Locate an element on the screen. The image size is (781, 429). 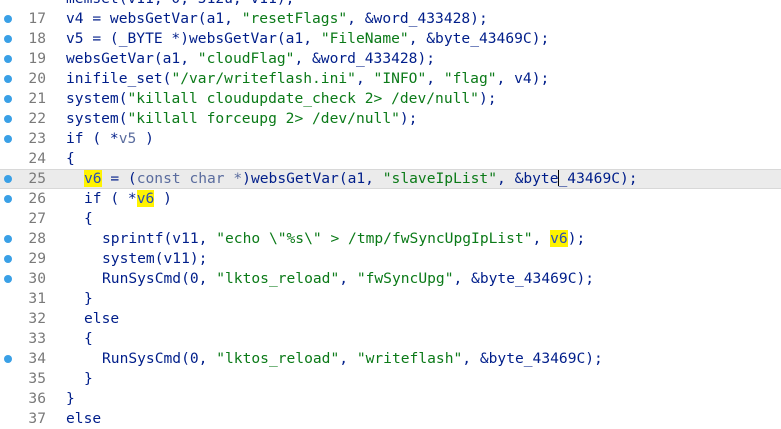
line-number: 32 is located at coordinates (37, 318).